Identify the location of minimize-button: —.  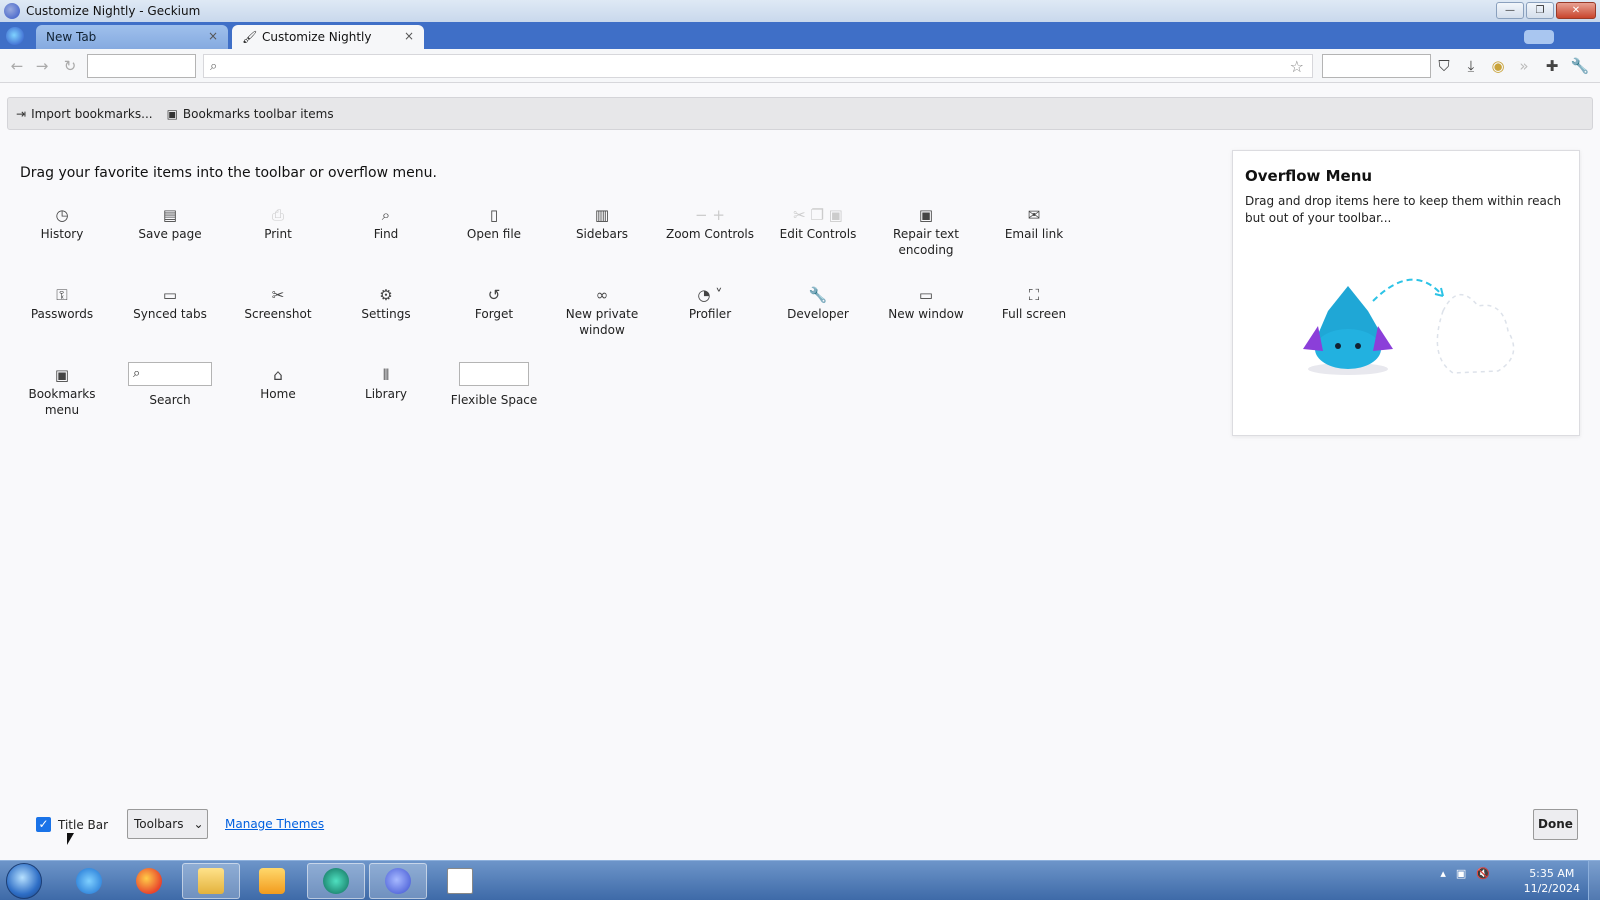
(1510, 10).